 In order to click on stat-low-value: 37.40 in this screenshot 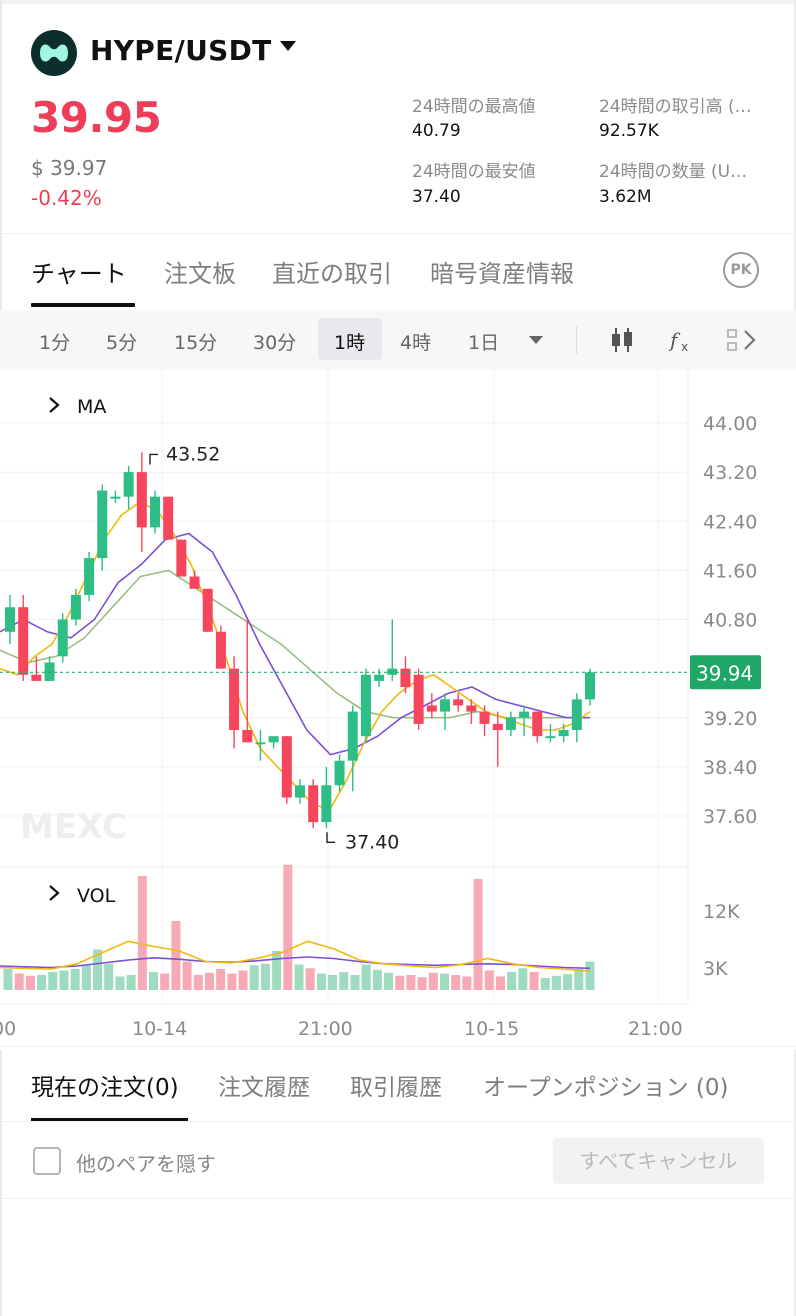, I will do `click(436, 197)`.